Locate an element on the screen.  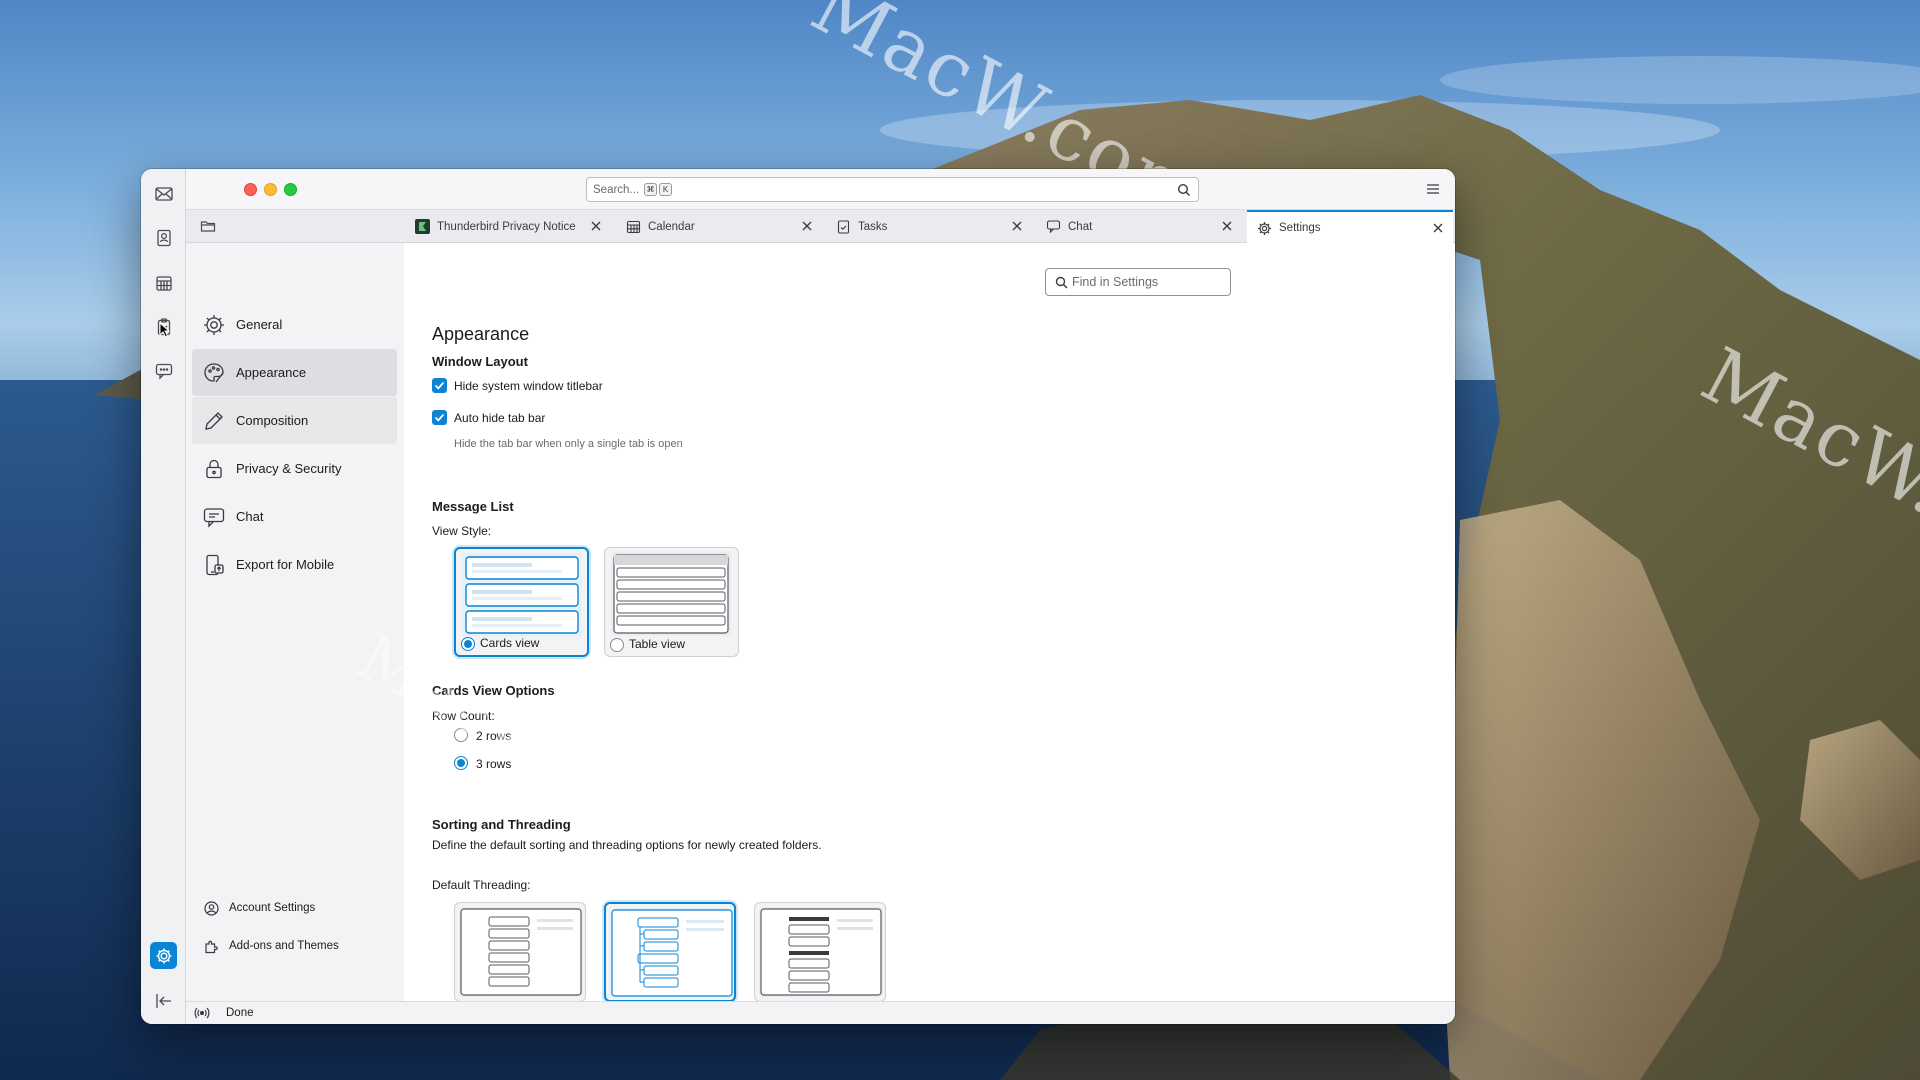
tab-label: Tasks is located at coordinates (873, 226).